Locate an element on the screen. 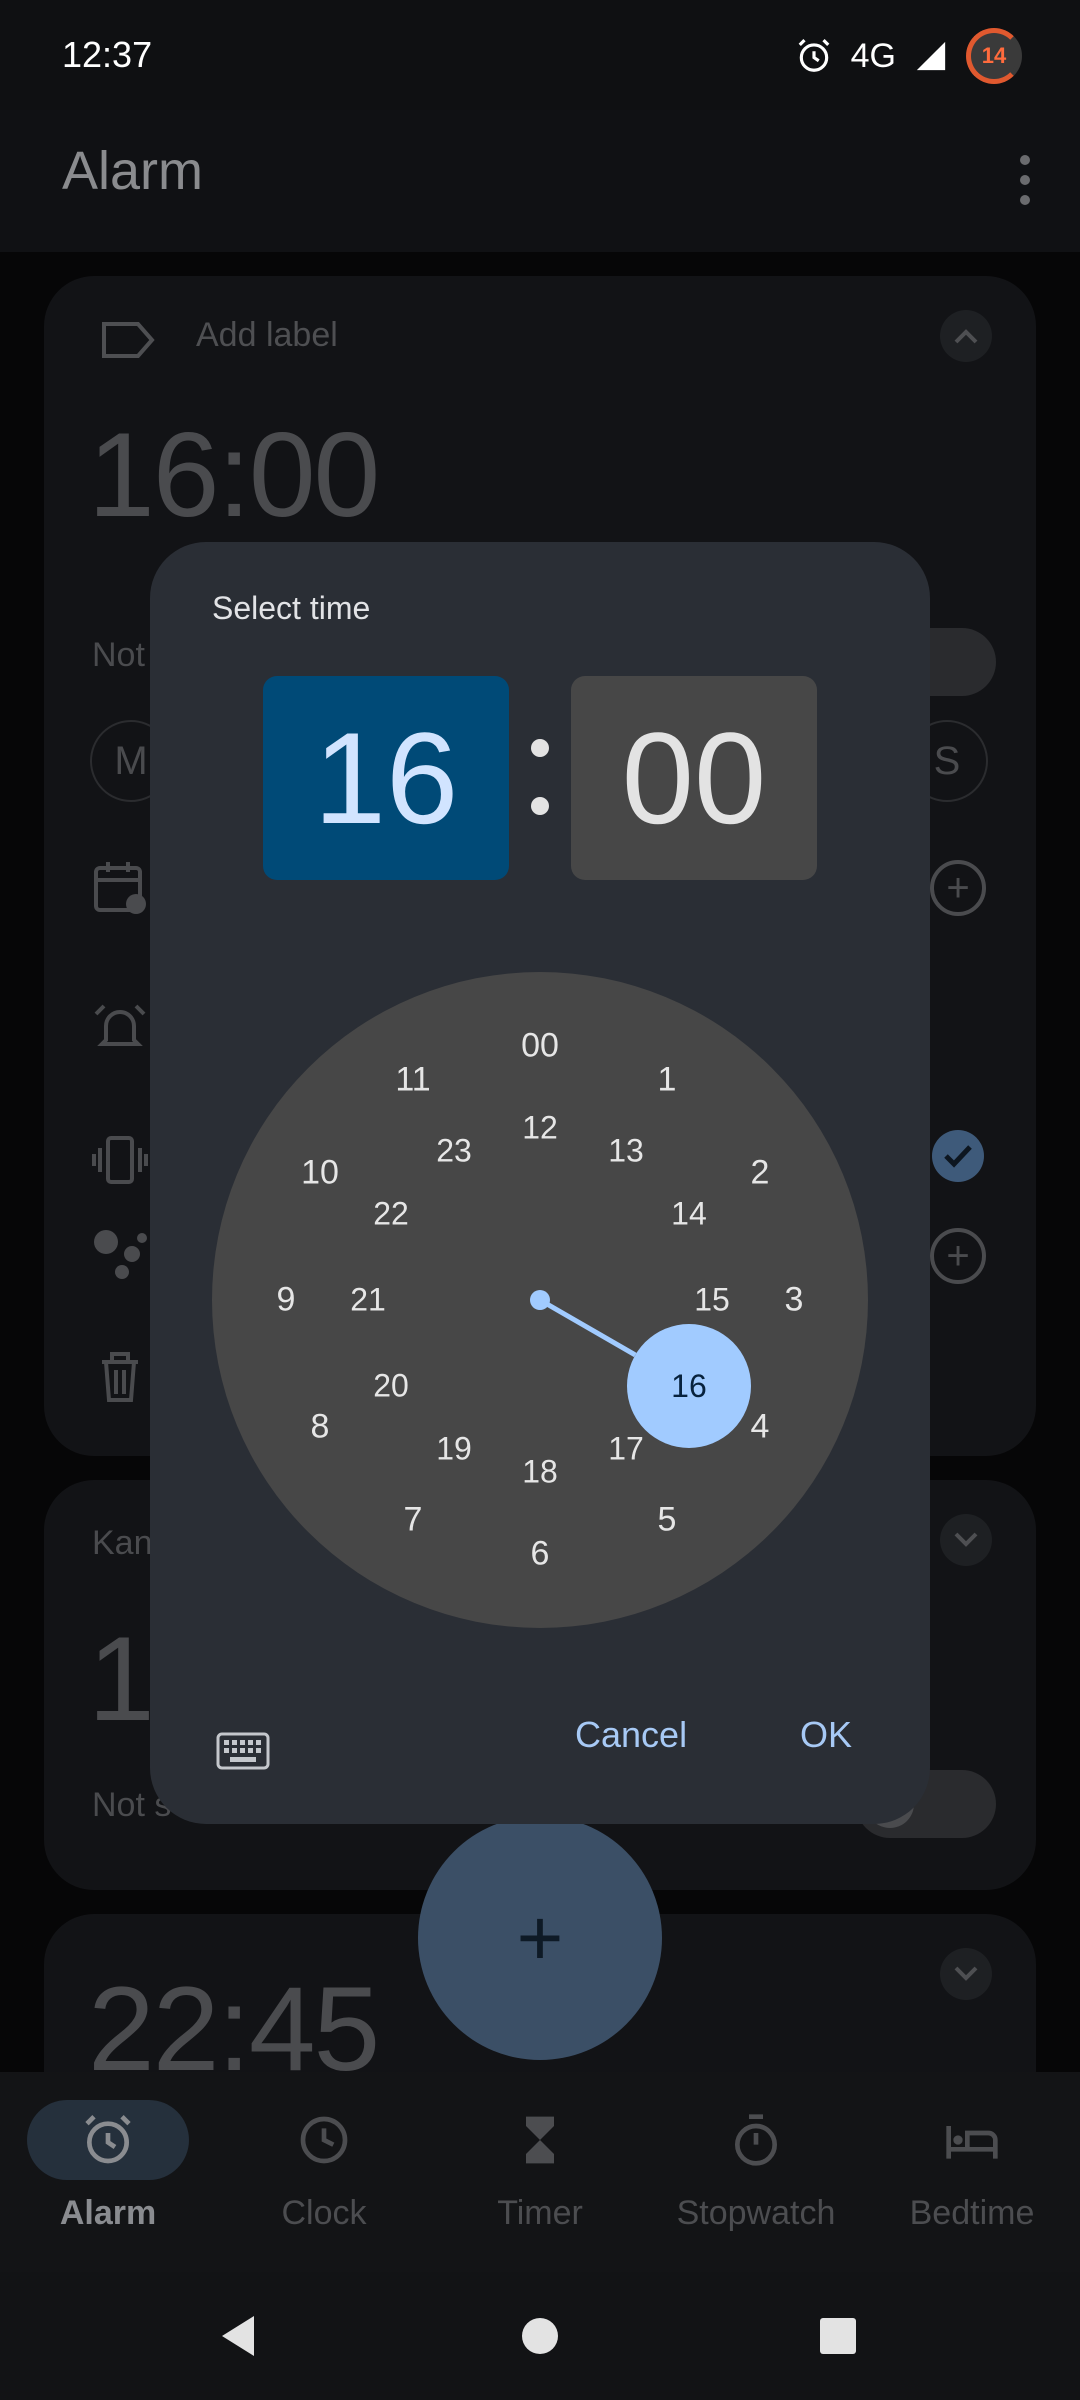  hourglass-icon is located at coordinates (540, 2140).